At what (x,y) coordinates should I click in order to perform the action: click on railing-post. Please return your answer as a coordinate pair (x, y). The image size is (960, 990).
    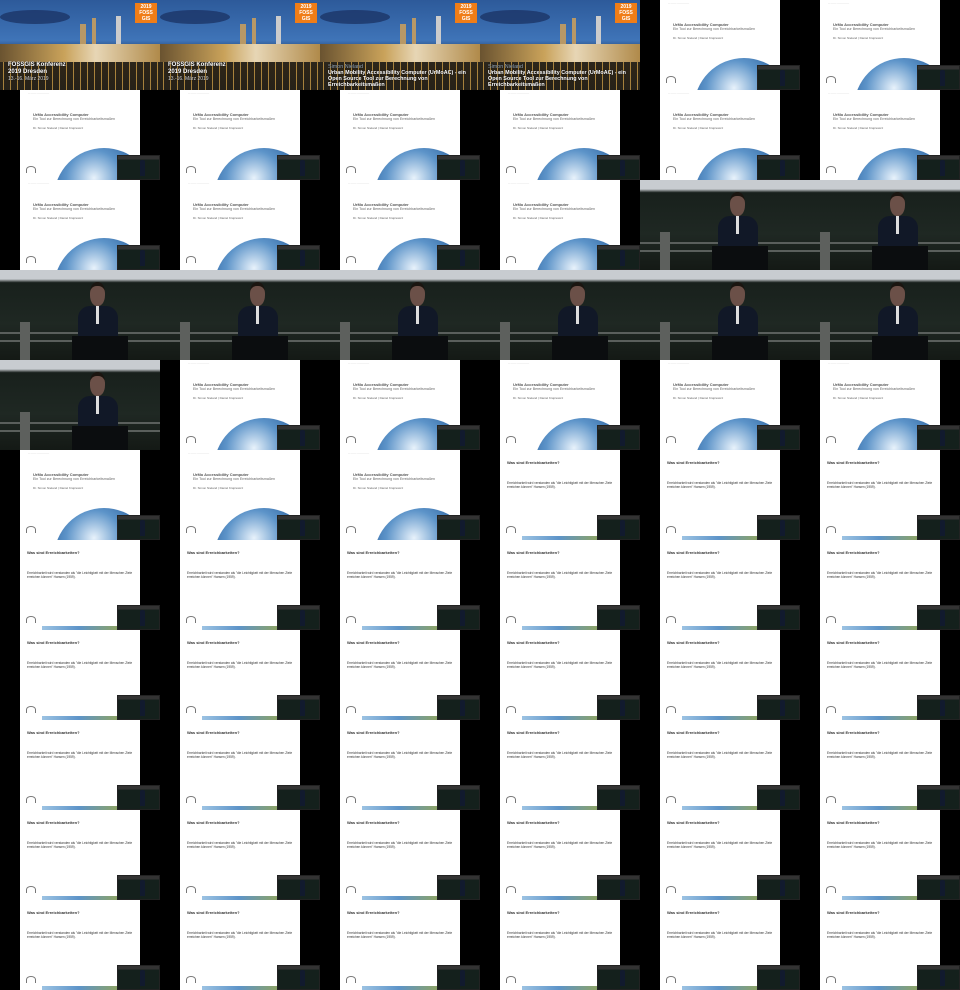
    Looking at the image, I should click on (345, 341).